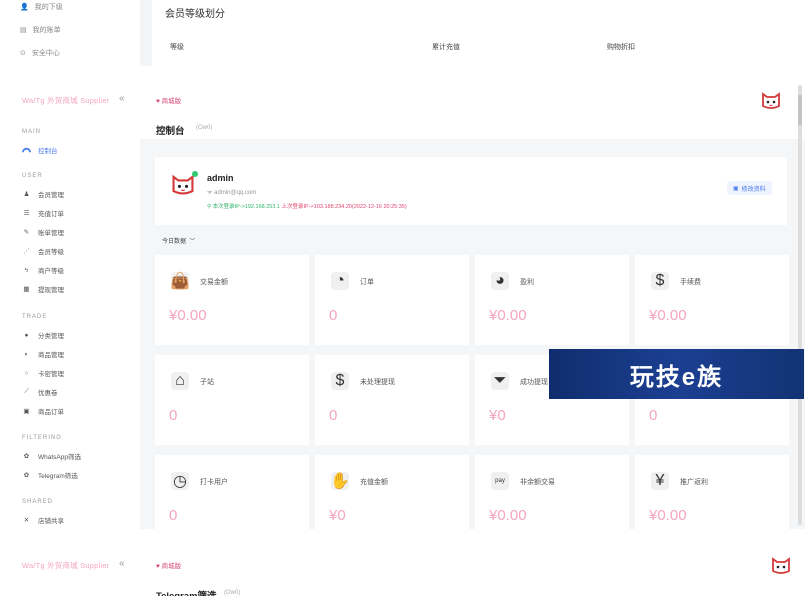 The width and height of the screenshot is (805, 596). Describe the element at coordinates (220, 178) in the screenshot. I see `profile-name: admin` at that location.